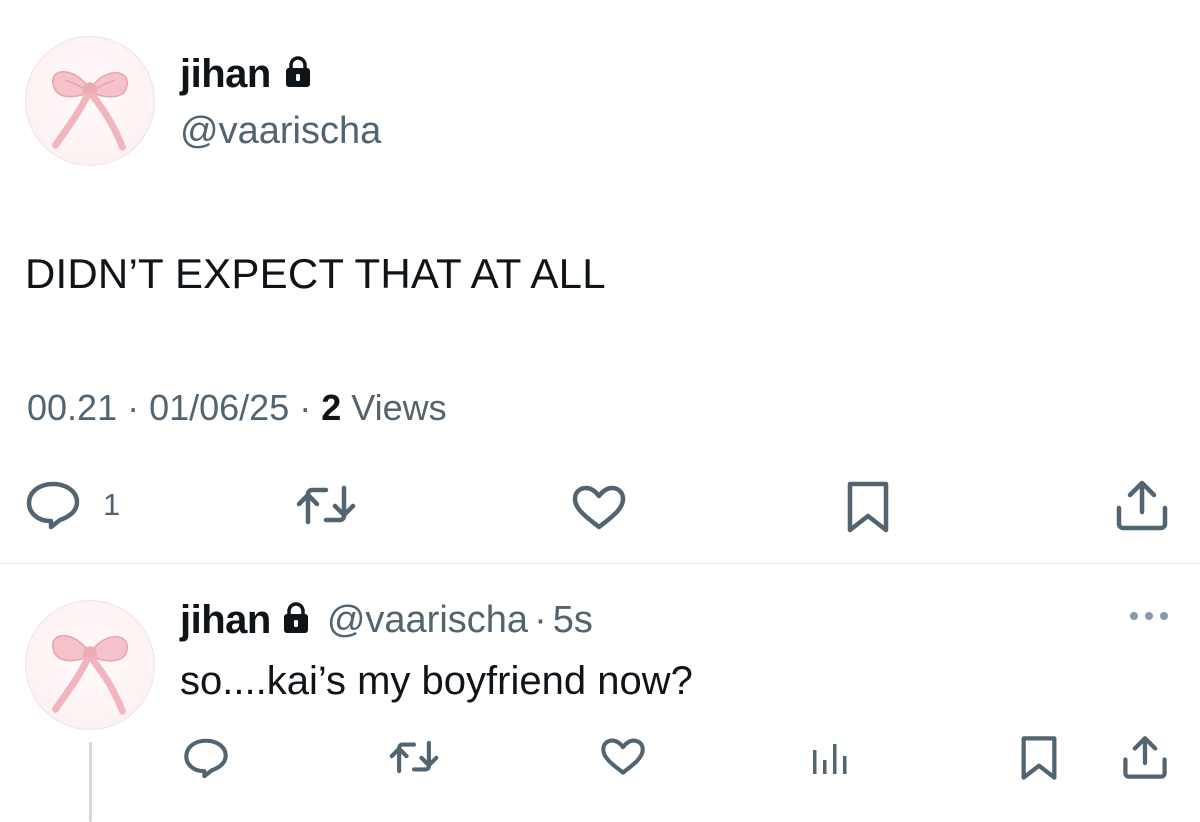  I want to click on divider, so click(600, 563).